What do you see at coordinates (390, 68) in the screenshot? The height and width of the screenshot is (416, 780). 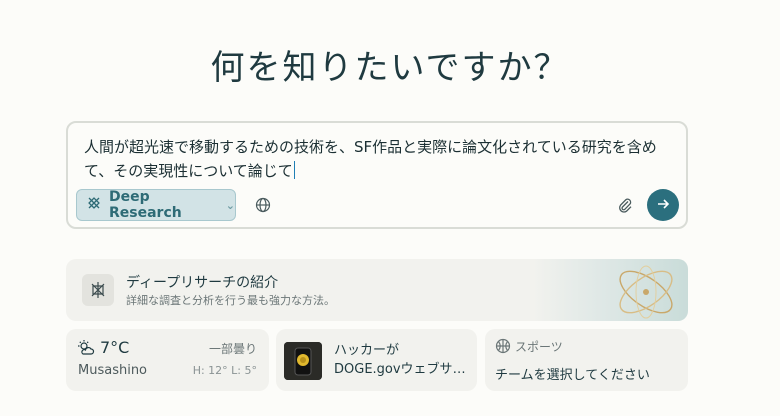 I see `page-title: 何を知りたいですか？` at bounding box center [390, 68].